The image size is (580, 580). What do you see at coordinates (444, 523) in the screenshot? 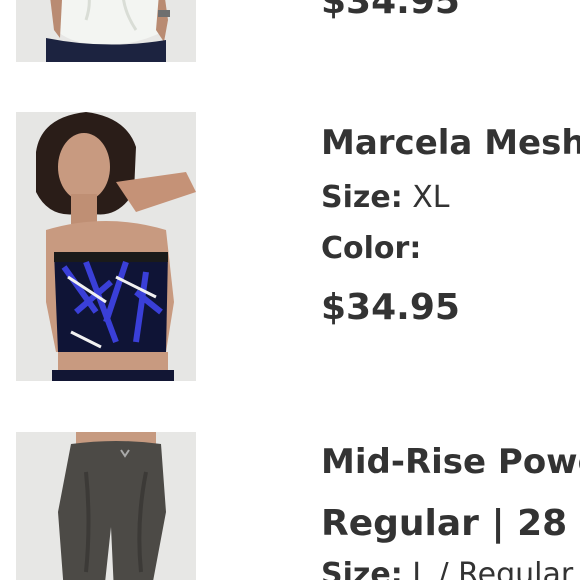
I see `item-3-subtitle: Regular | 28` at bounding box center [444, 523].